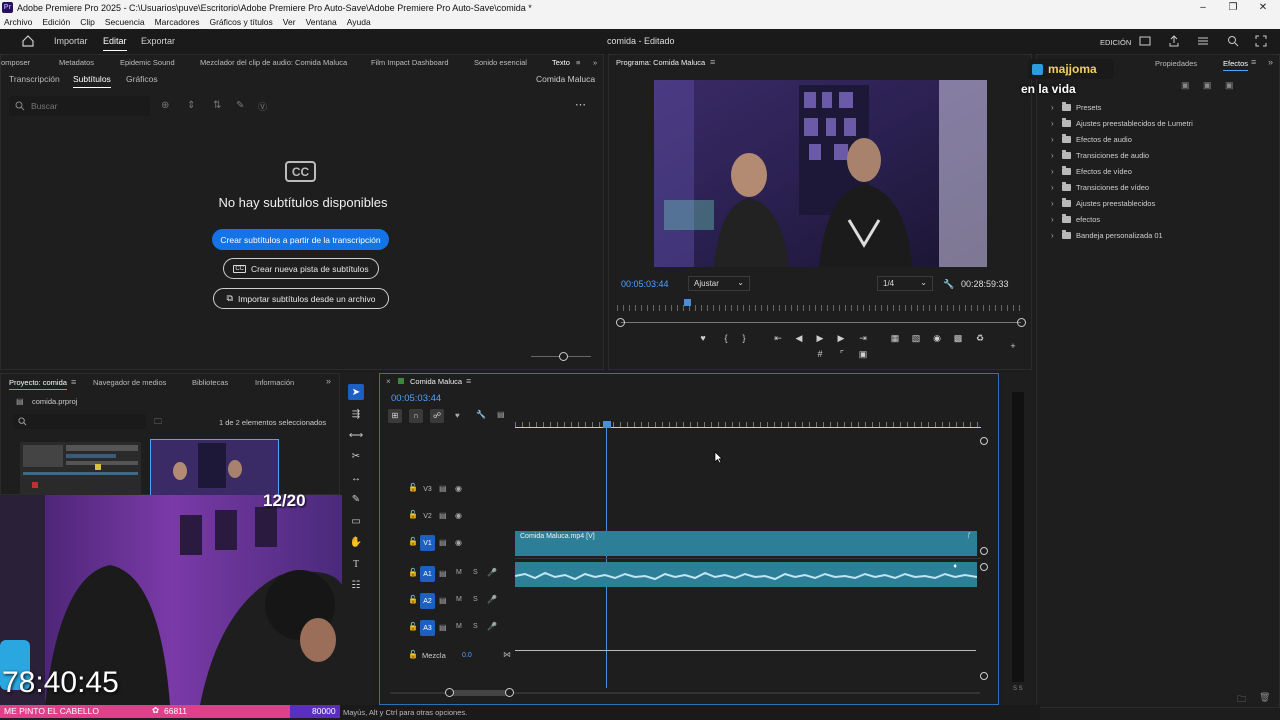 The width and height of the screenshot is (1280, 720). What do you see at coordinates (820, 338) in the screenshot?
I see `play-icon: ▶` at bounding box center [820, 338].